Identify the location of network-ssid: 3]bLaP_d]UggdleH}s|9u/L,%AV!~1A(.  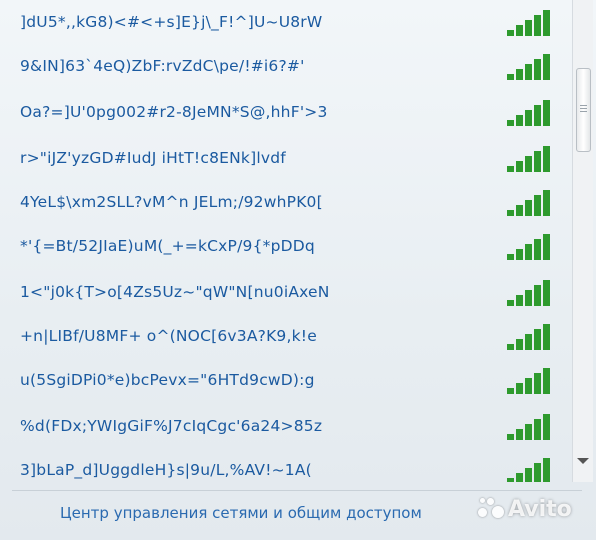
(166, 470).